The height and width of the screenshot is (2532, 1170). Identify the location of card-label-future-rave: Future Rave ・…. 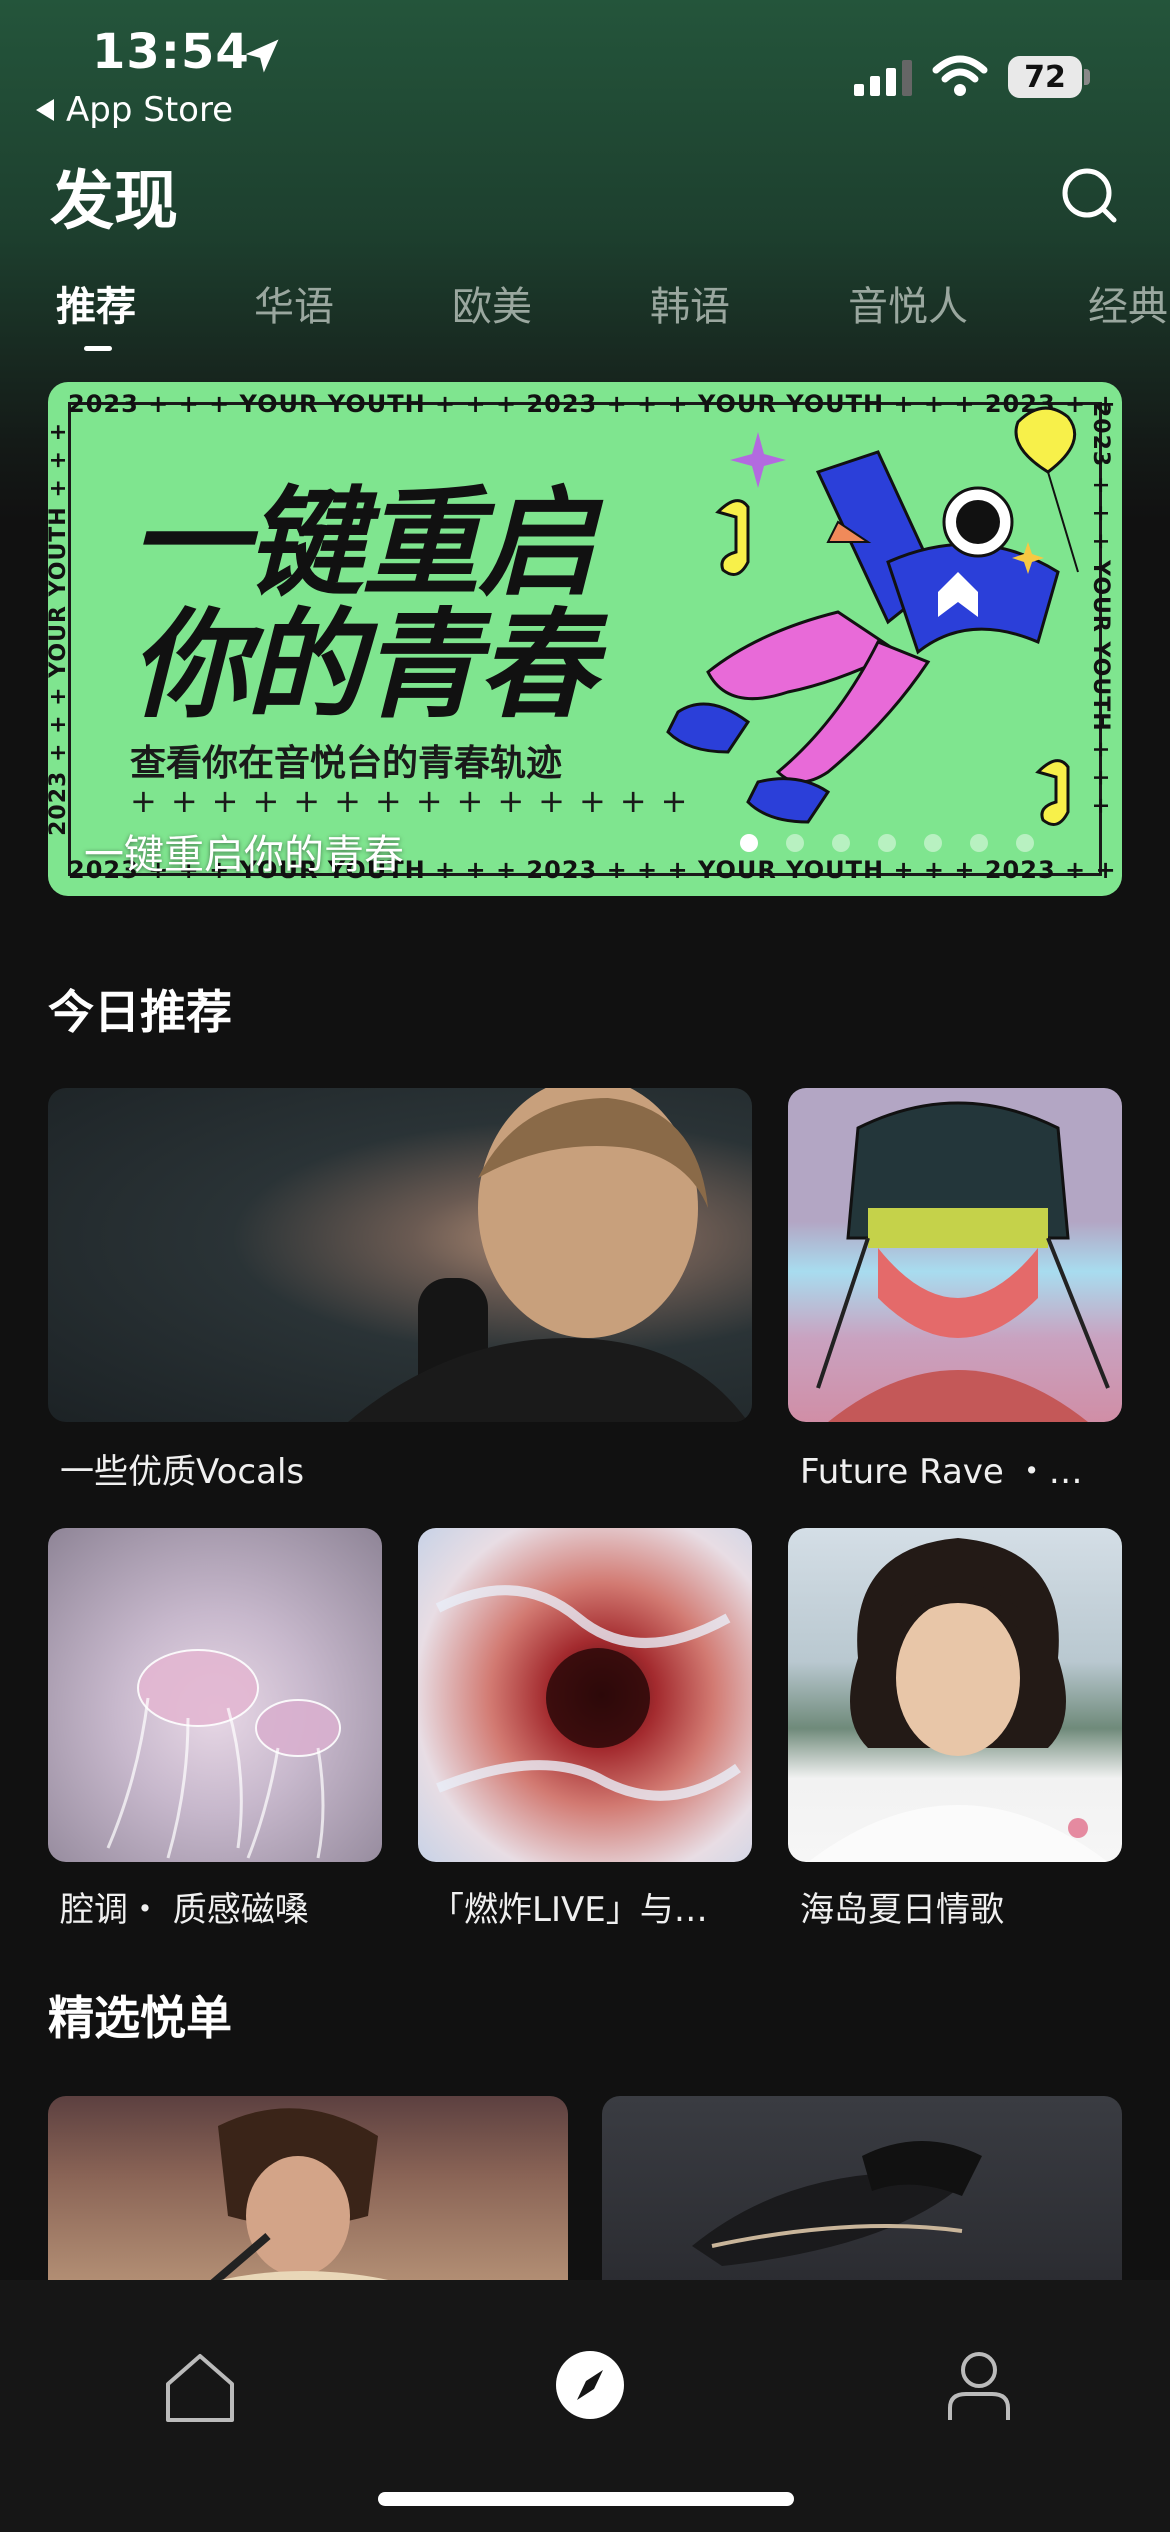
(941, 1472).